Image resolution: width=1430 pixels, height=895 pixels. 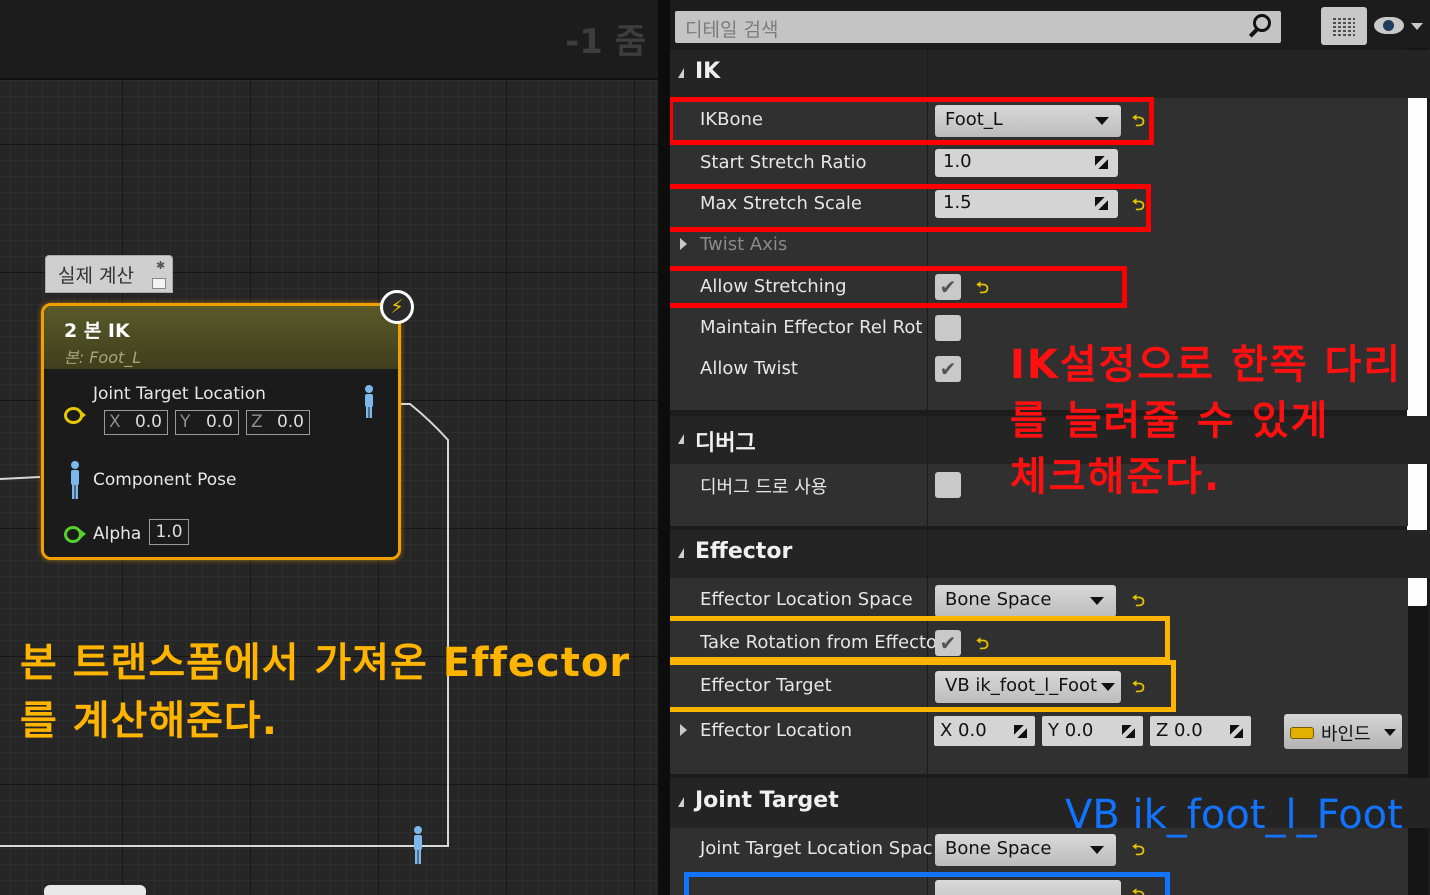 What do you see at coordinates (185, 422) in the screenshot?
I see `y-axis-label: Y` at bounding box center [185, 422].